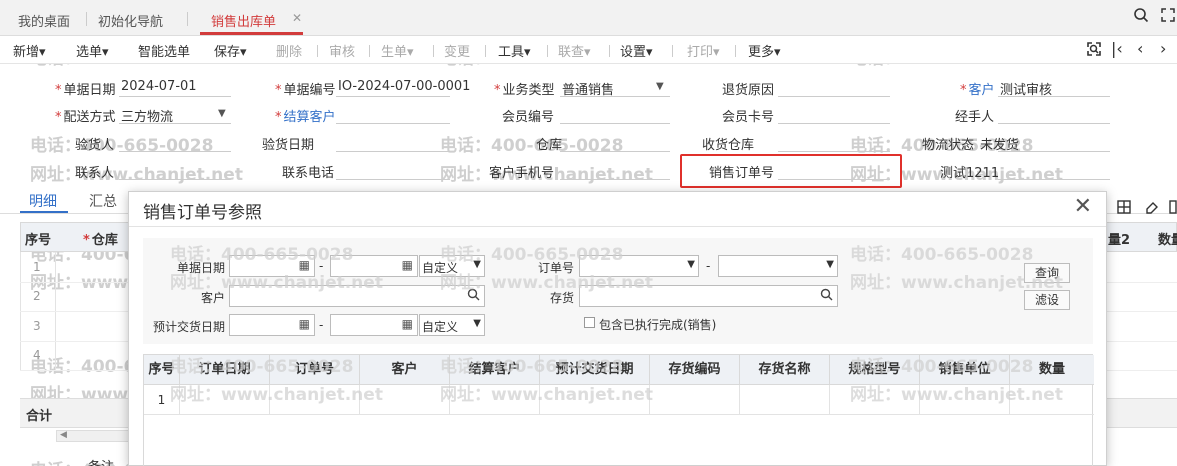 This screenshot has height=466, width=1177. What do you see at coordinates (524, 88) in the screenshot?
I see `biz-type-label: 业务类型` at bounding box center [524, 88].